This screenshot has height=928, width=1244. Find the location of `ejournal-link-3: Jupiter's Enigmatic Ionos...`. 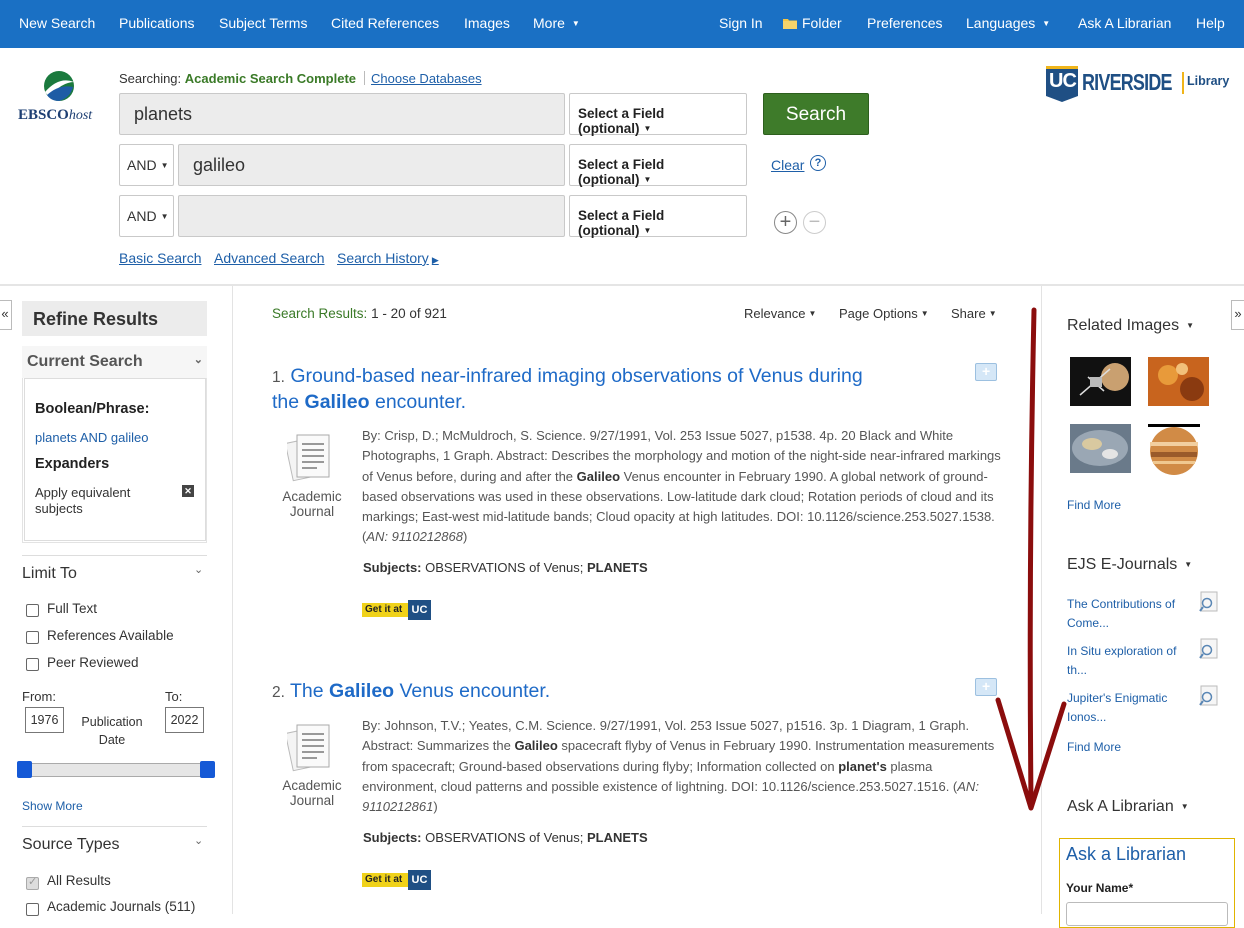

ejournal-link-3: Jupiter's Enigmatic Ionos... is located at coordinates (1127, 708).